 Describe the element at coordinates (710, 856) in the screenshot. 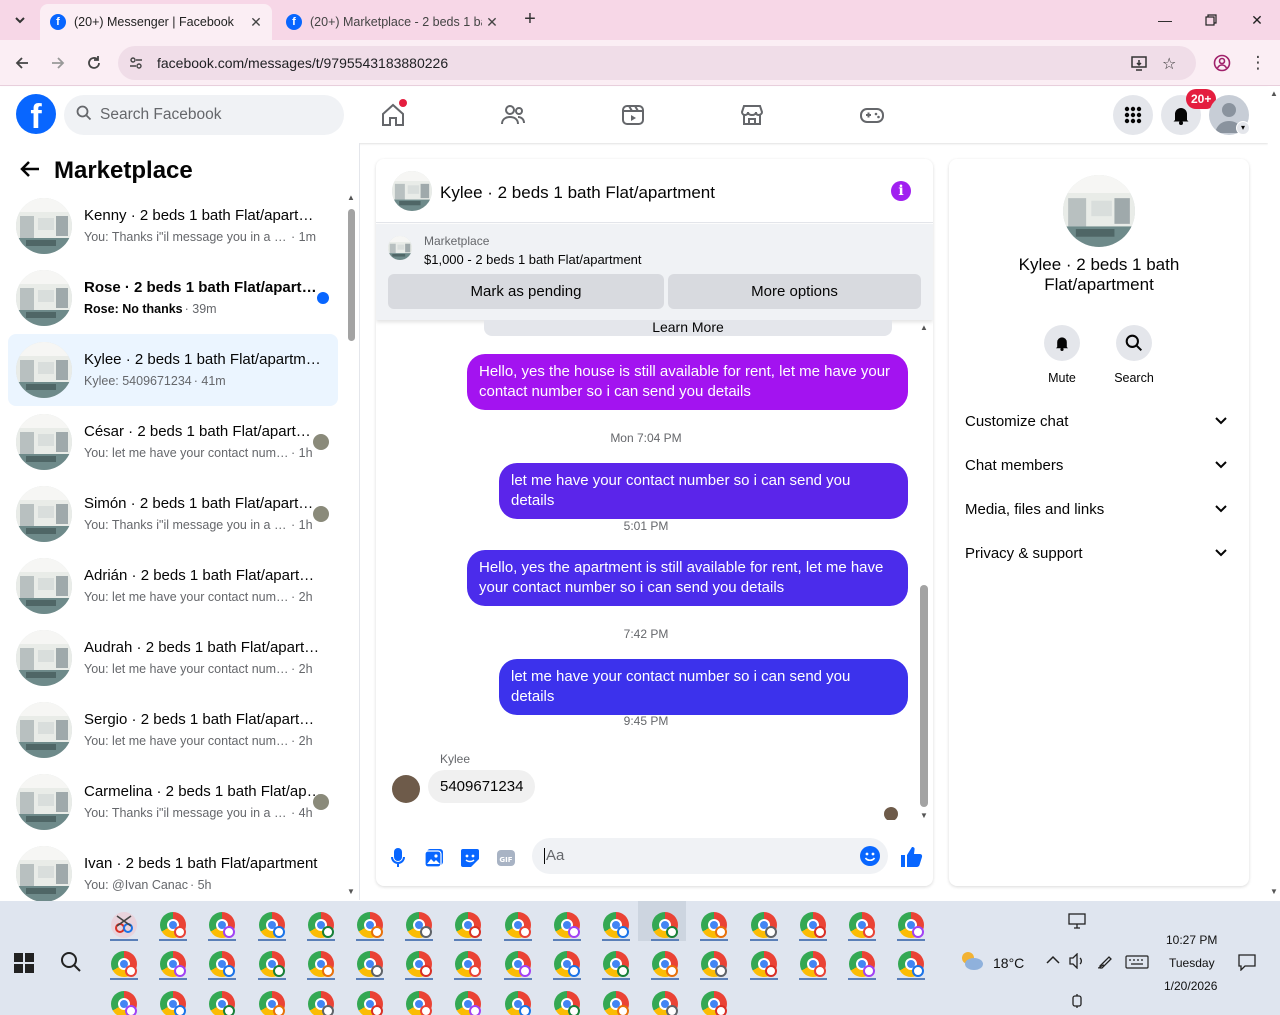

I see `message-input: Aa` at that location.